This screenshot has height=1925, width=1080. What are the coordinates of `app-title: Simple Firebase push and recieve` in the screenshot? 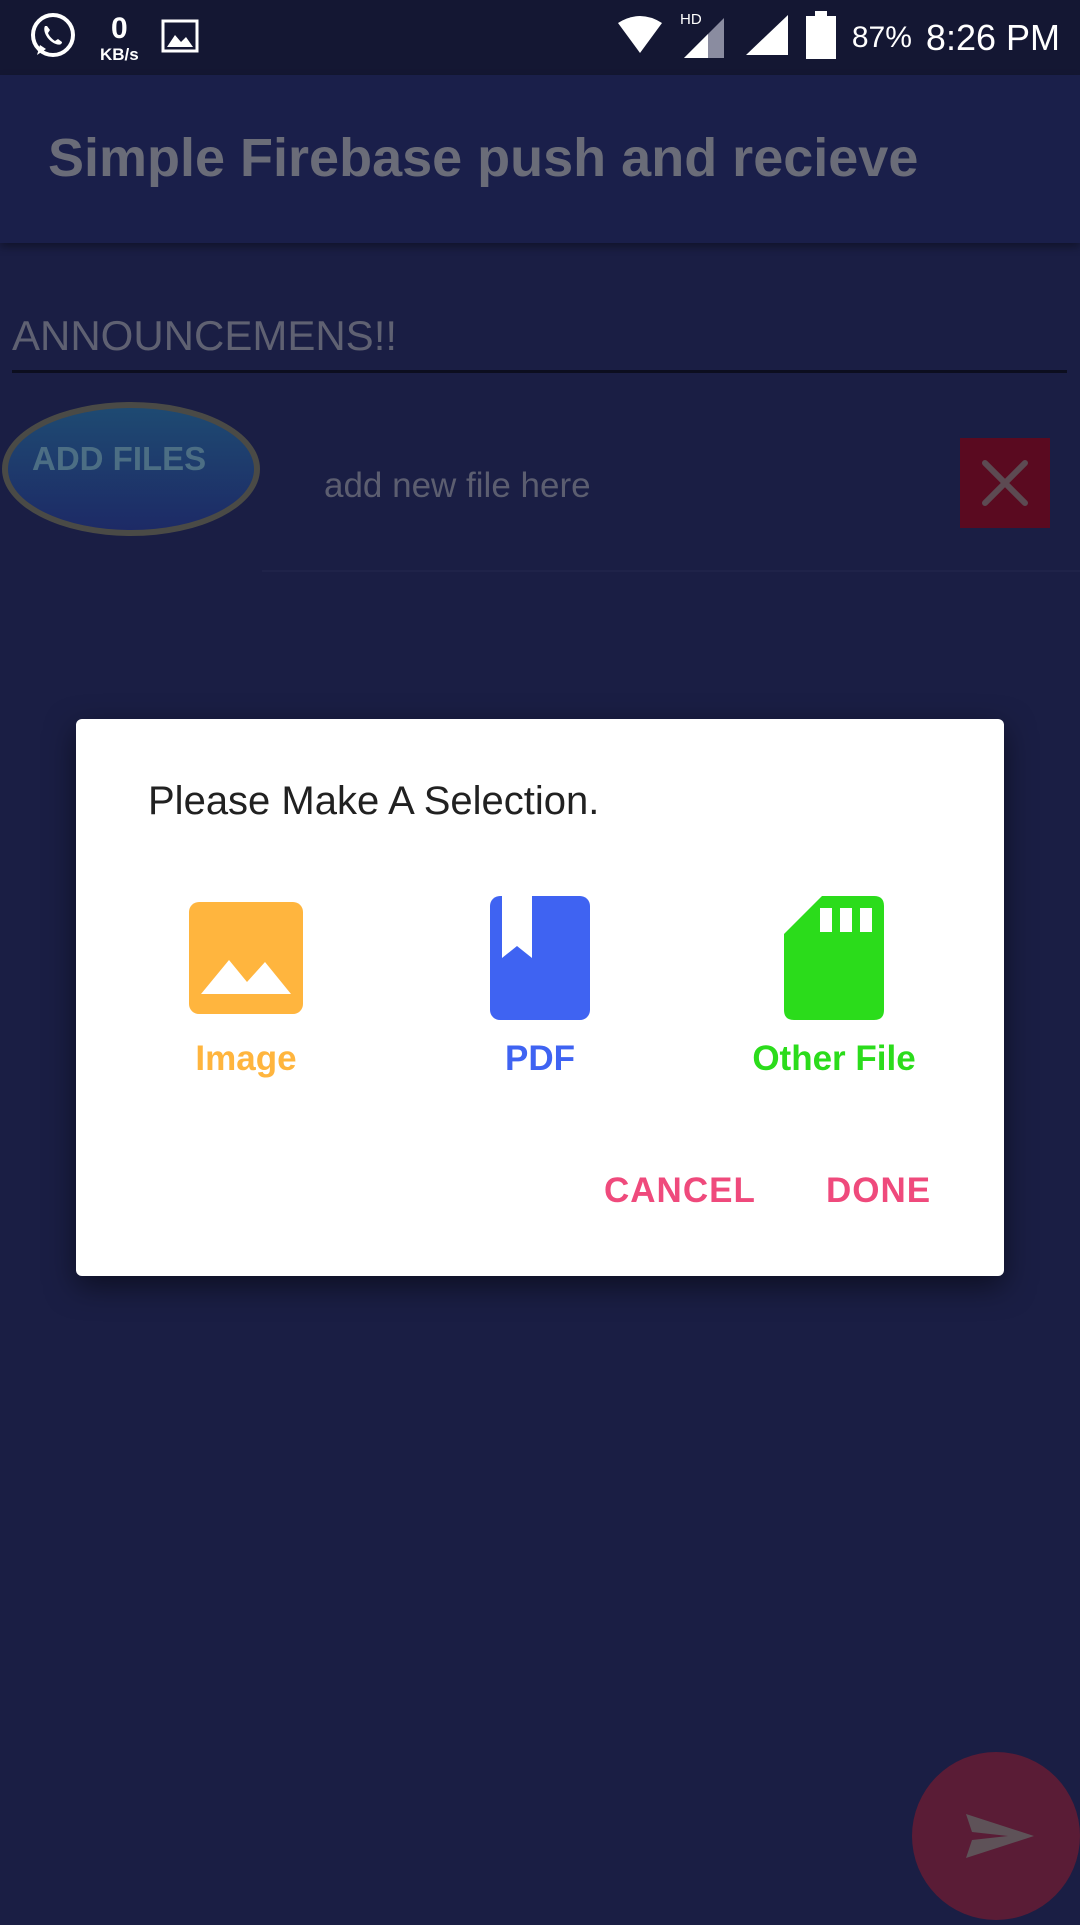 It's located at (483, 158).